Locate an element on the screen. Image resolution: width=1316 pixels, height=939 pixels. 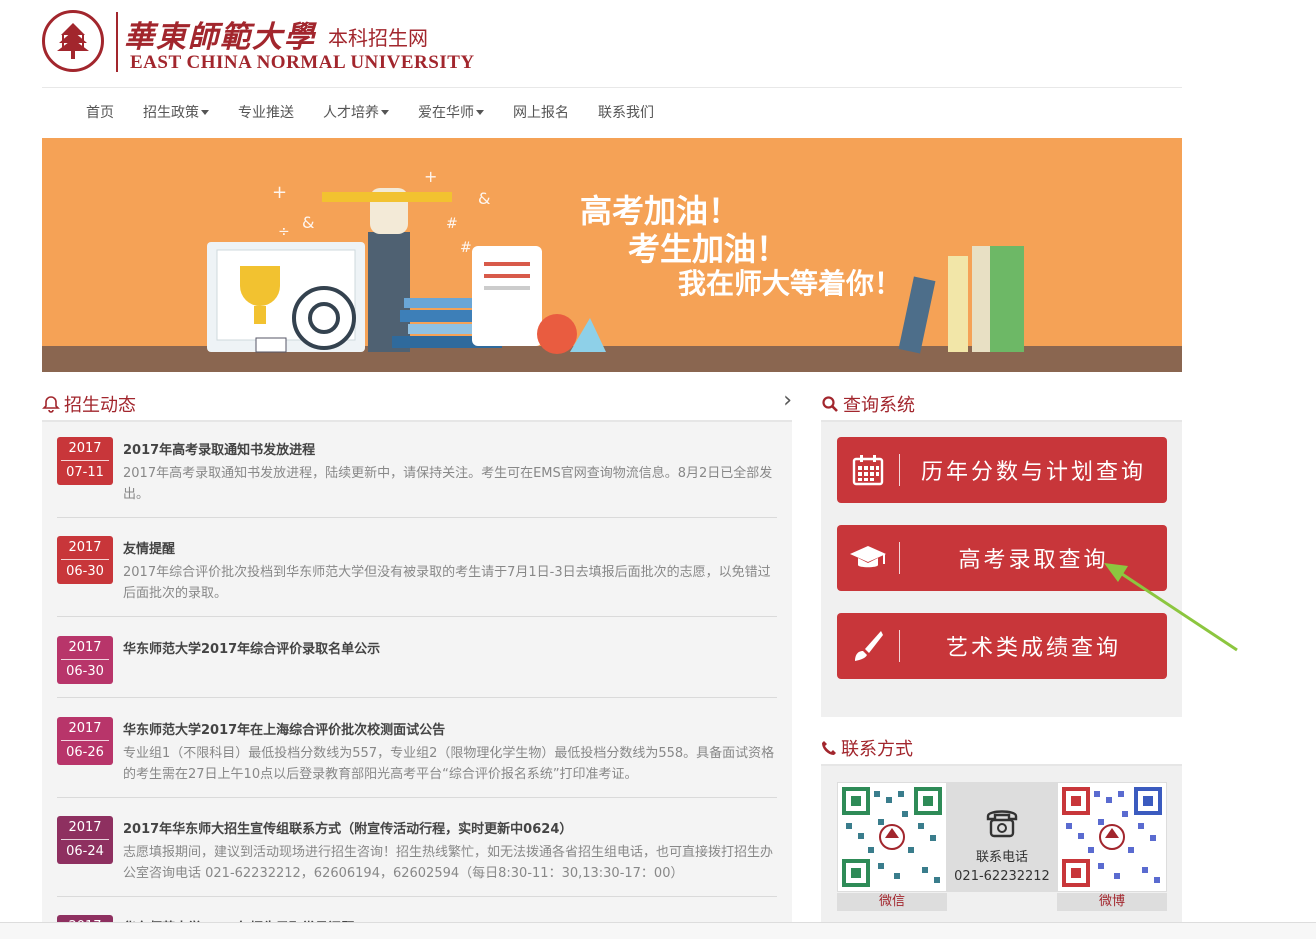
query-section-title: 查询系统 is located at coordinates (879, 405).